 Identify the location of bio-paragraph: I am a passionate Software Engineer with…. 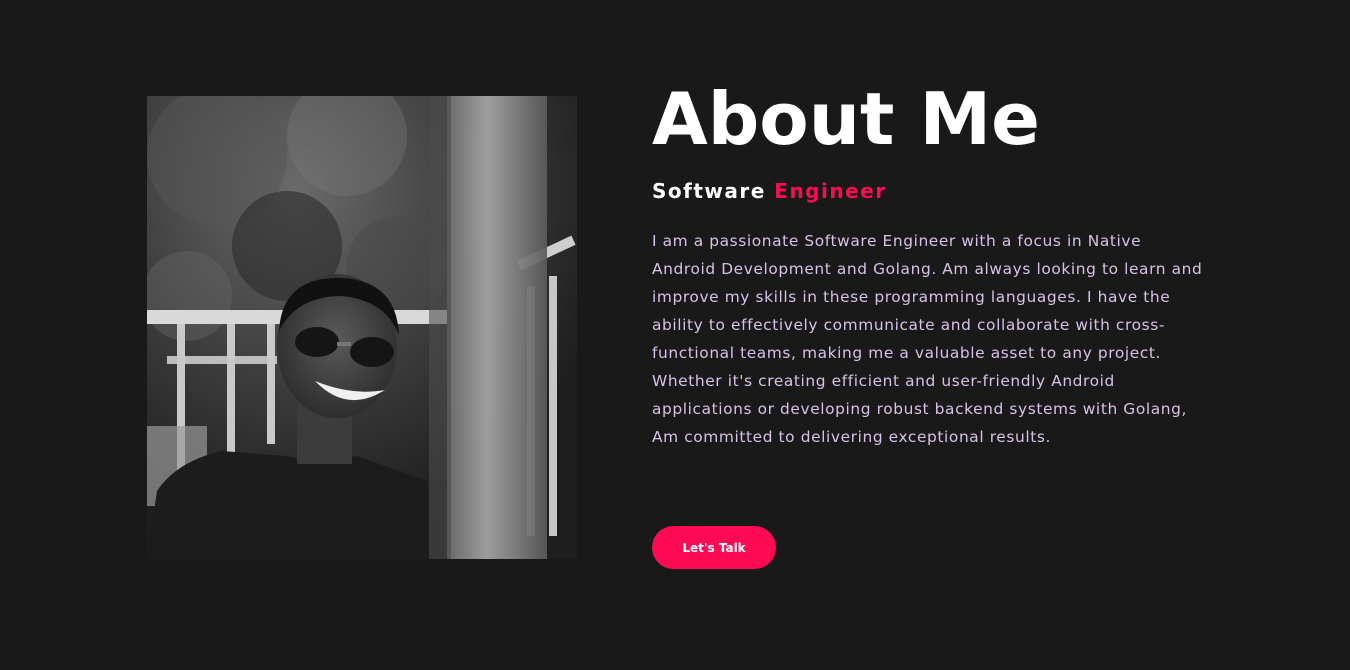
(927, 339).